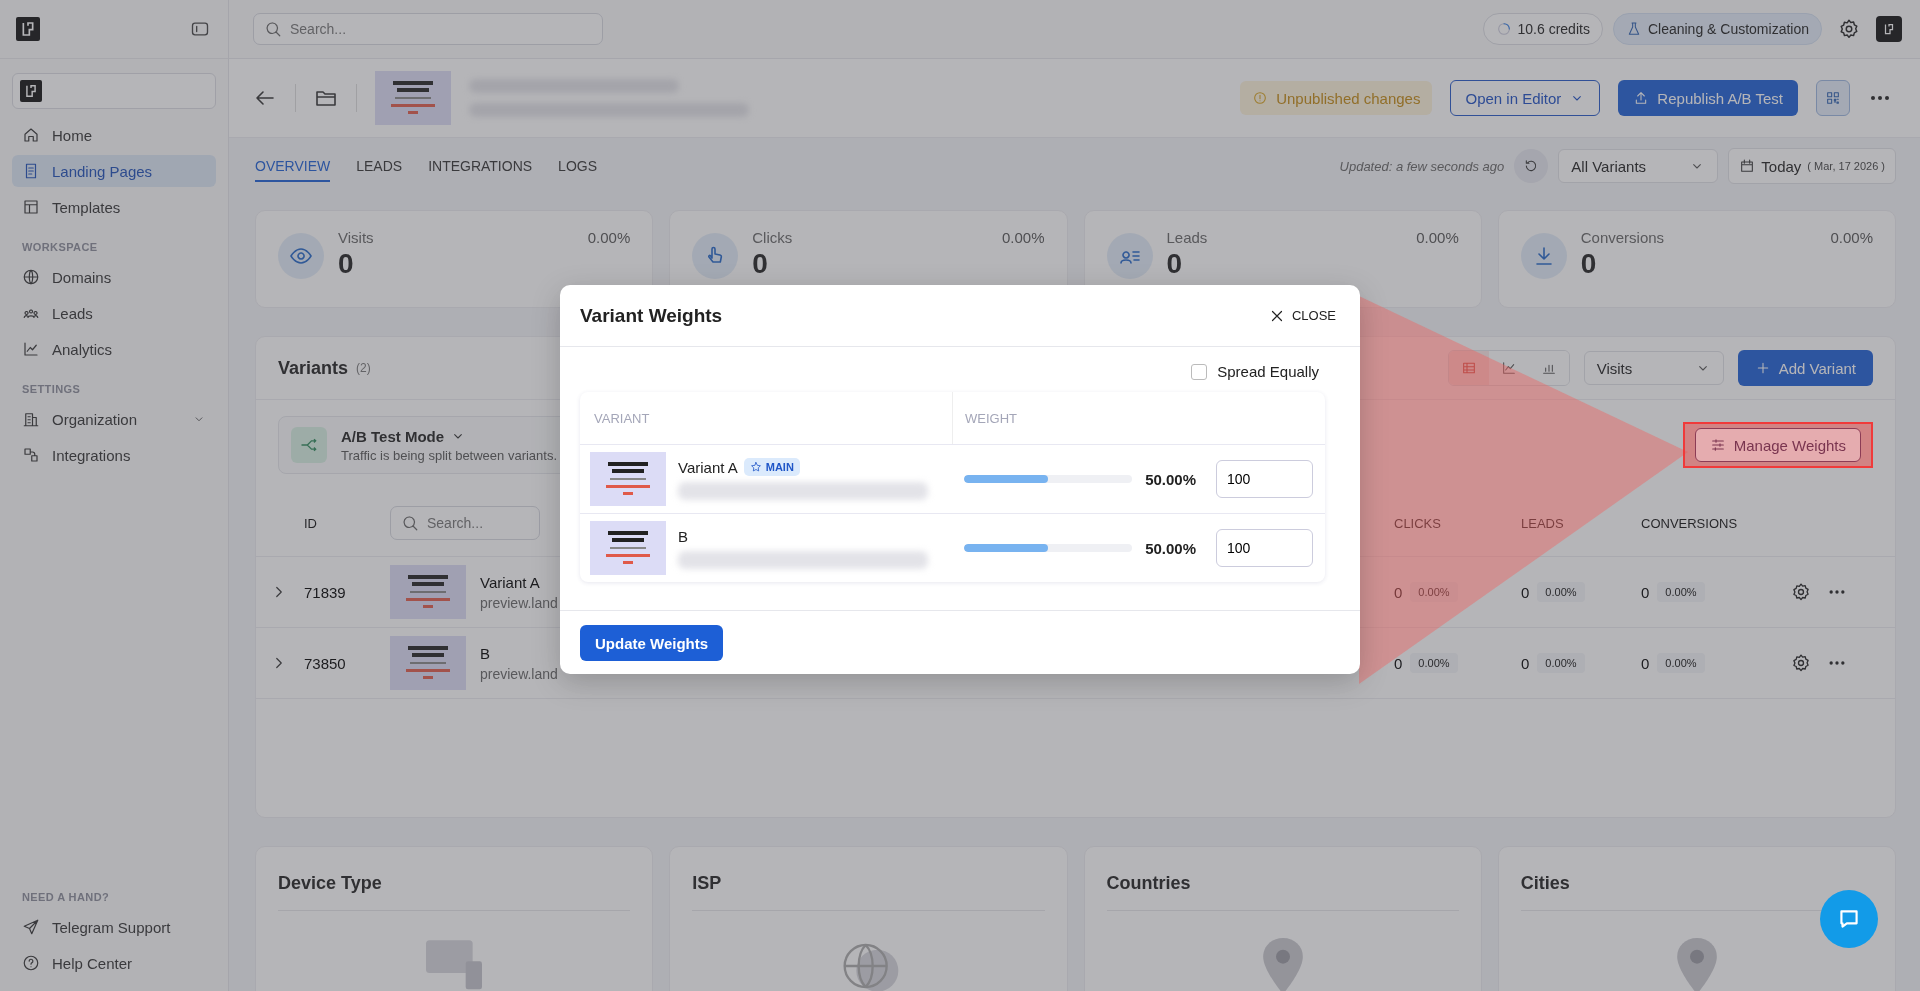  I want to click on credits-badge: 10.6 credits, so click(1542, 29).